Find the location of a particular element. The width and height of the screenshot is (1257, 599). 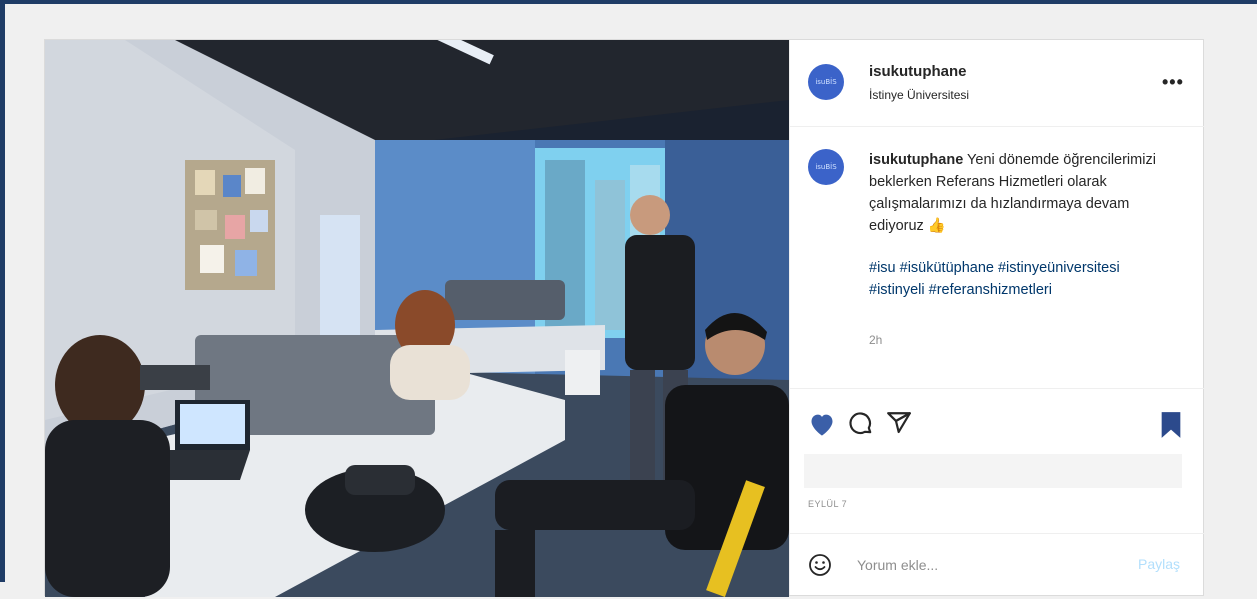

window-frame-top is located at coordinates (628, 2).